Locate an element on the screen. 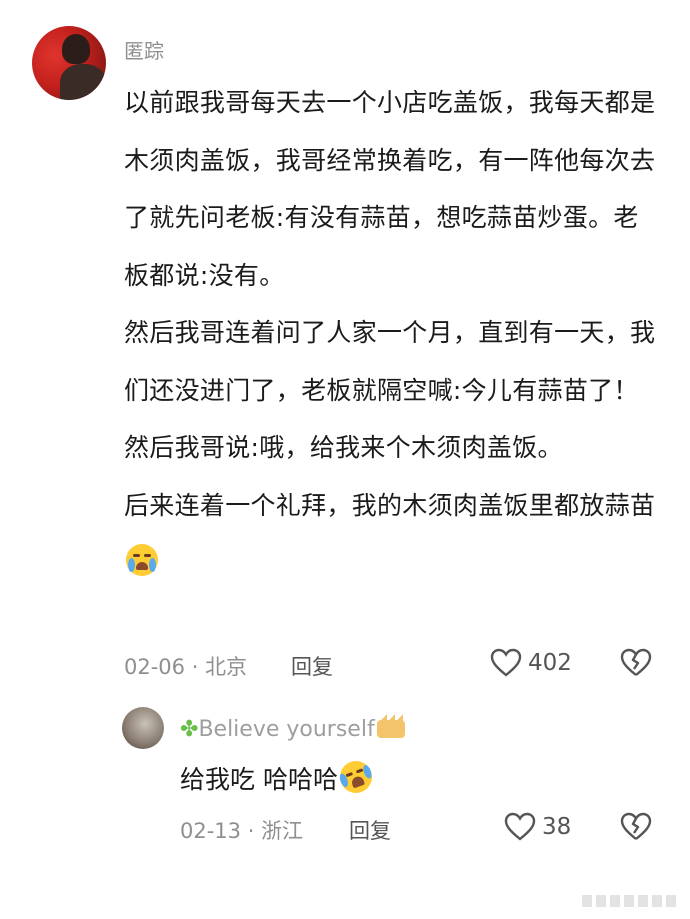  watermark is located at coordinates (630, 901).